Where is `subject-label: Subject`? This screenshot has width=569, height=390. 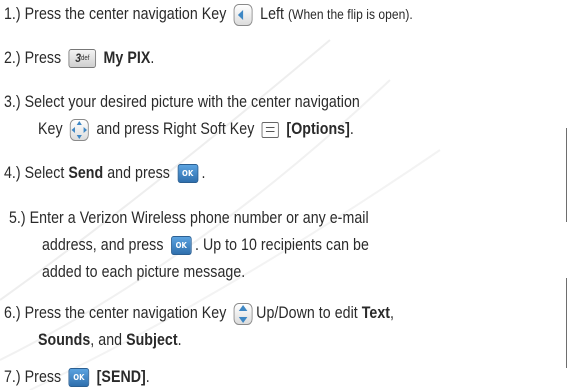 subject-label: Subject is located at coordinates (152, 340).